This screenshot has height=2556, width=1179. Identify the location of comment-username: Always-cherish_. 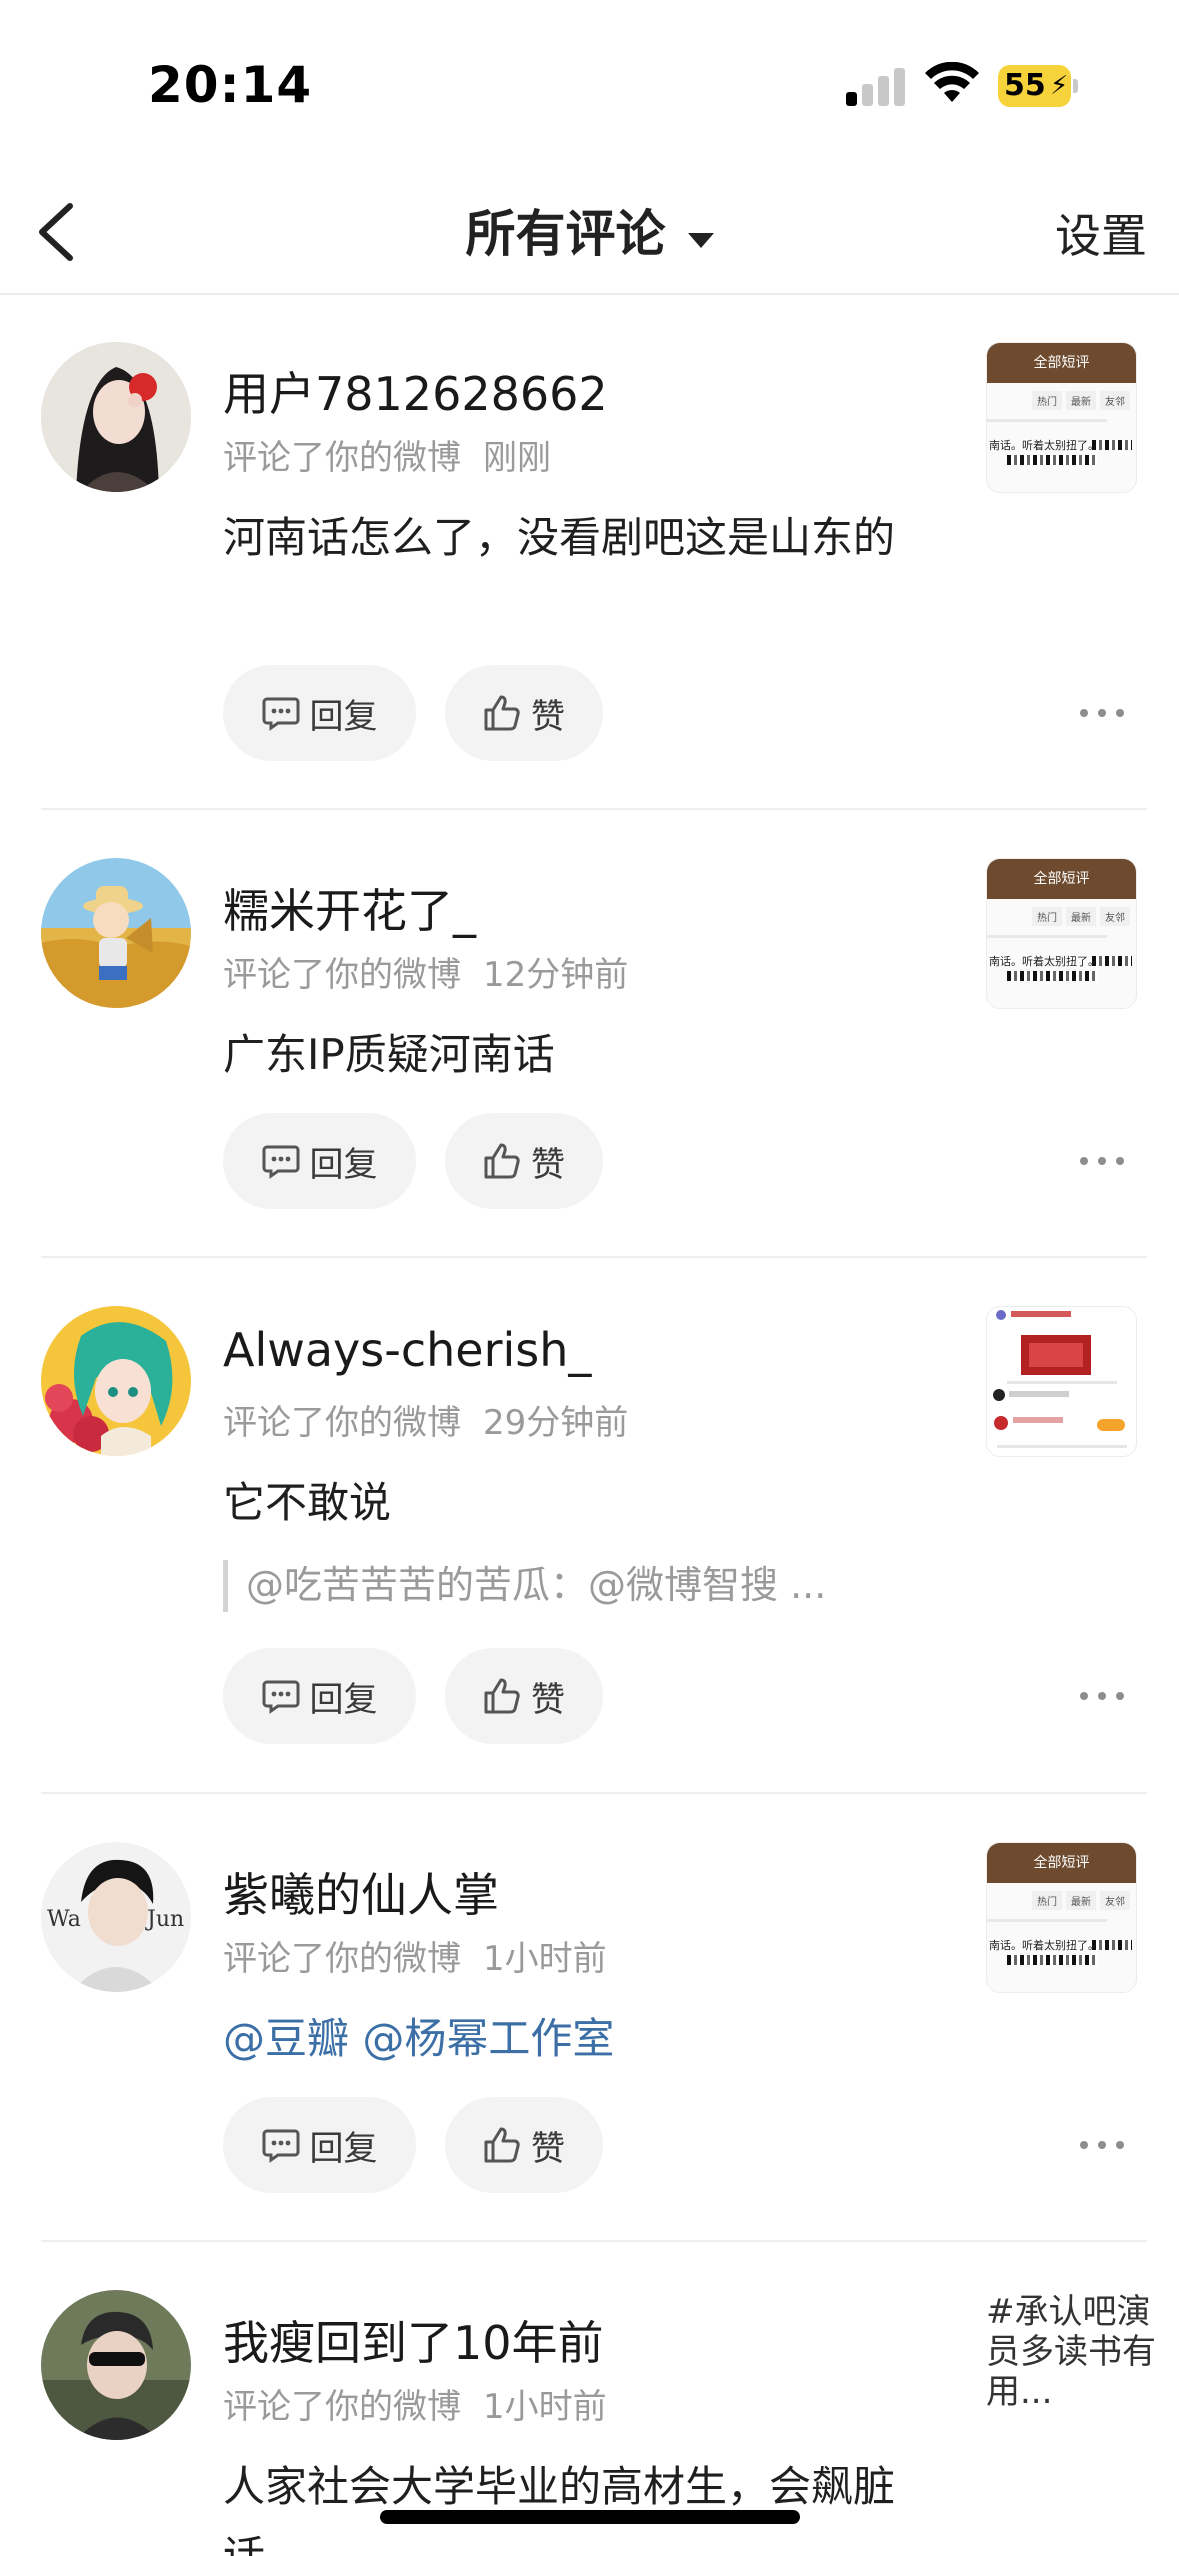
(407, 1350).